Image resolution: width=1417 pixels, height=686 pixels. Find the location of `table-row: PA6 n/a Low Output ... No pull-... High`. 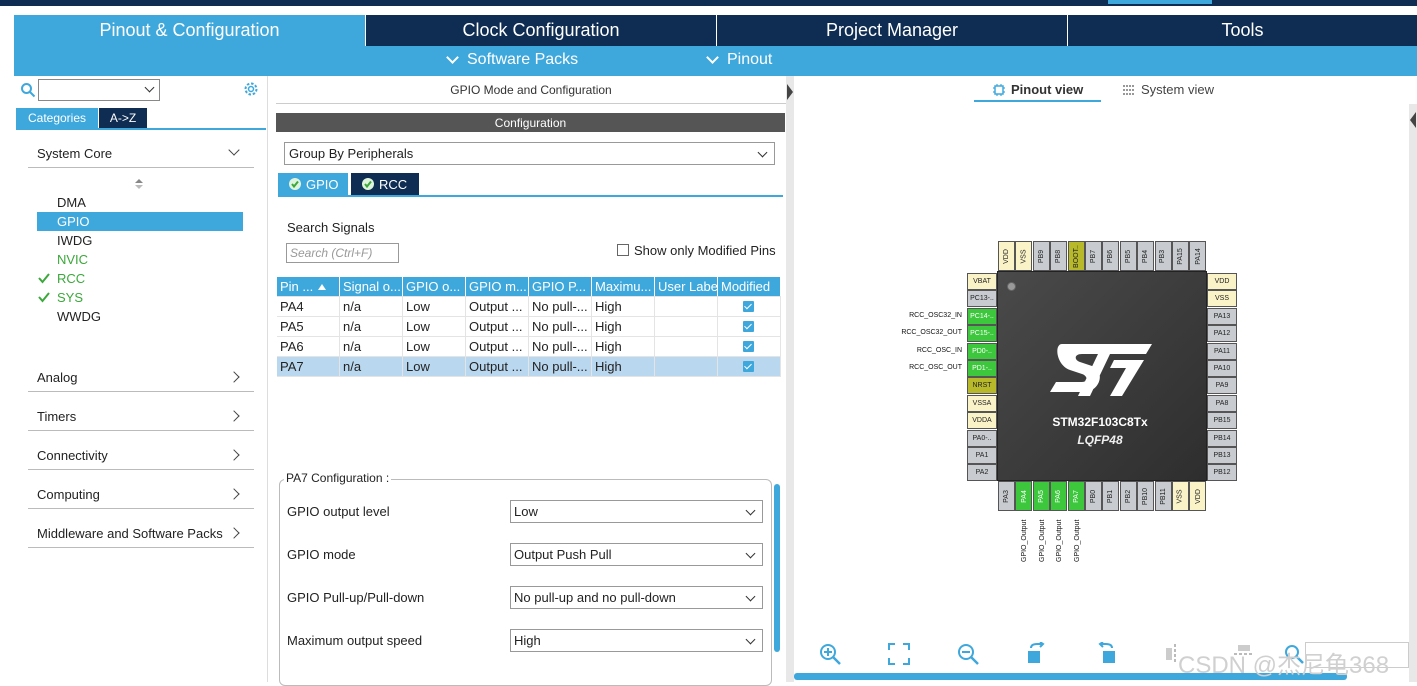

table-row: PA6 n/a Low Output ... No pull-... High is located at coordinates (529, 347).